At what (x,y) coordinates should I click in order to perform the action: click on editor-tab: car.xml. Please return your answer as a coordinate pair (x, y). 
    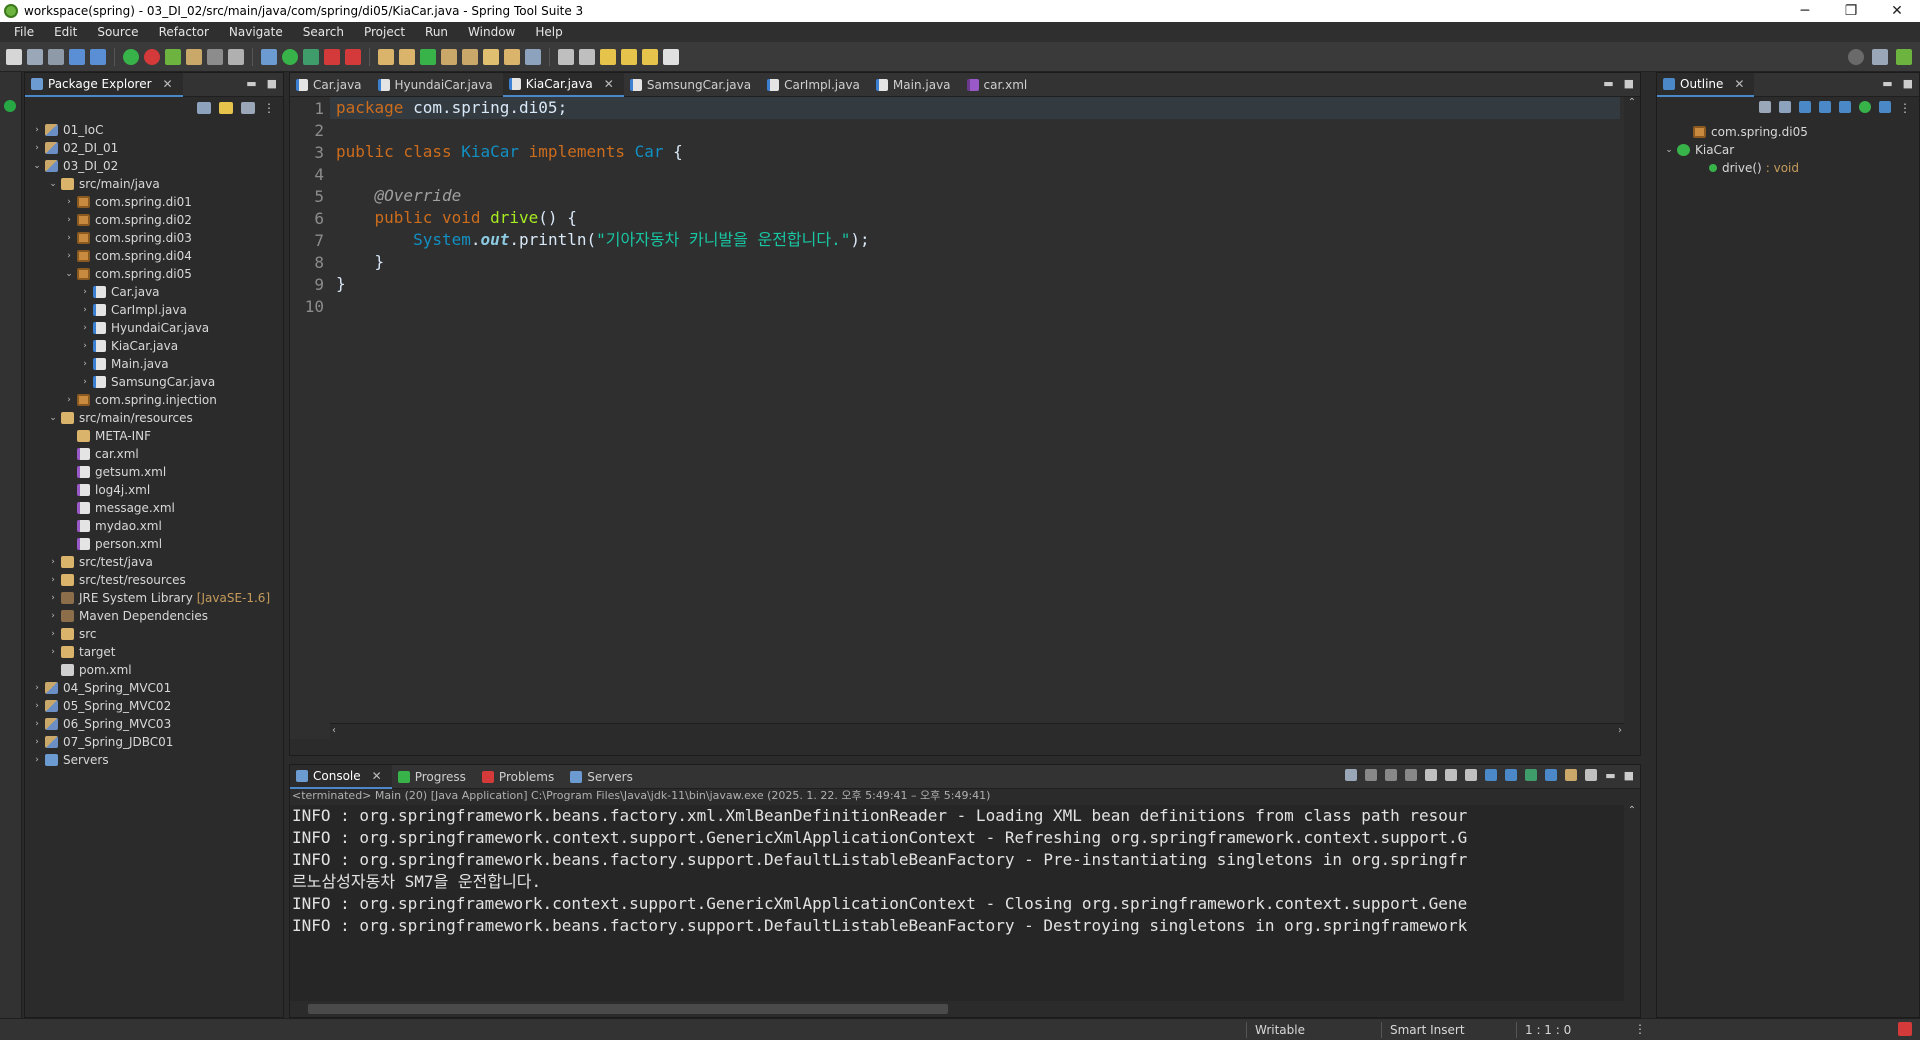
    Looking at the image, I should click on (999, 85).